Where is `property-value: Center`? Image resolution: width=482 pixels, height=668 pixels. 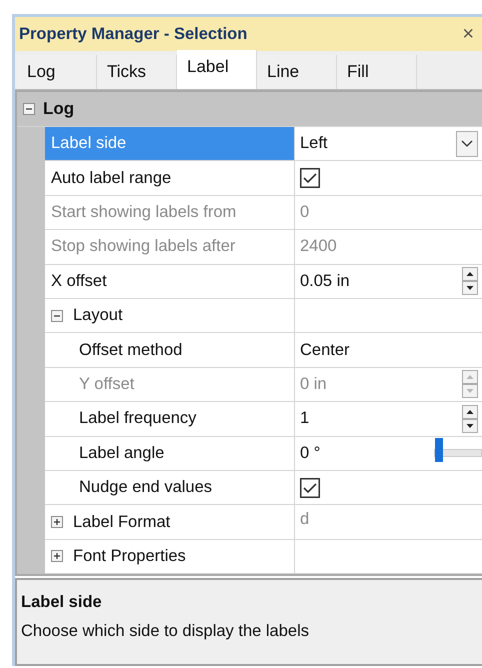
property-value: Center is located at coordinates (325, 350).